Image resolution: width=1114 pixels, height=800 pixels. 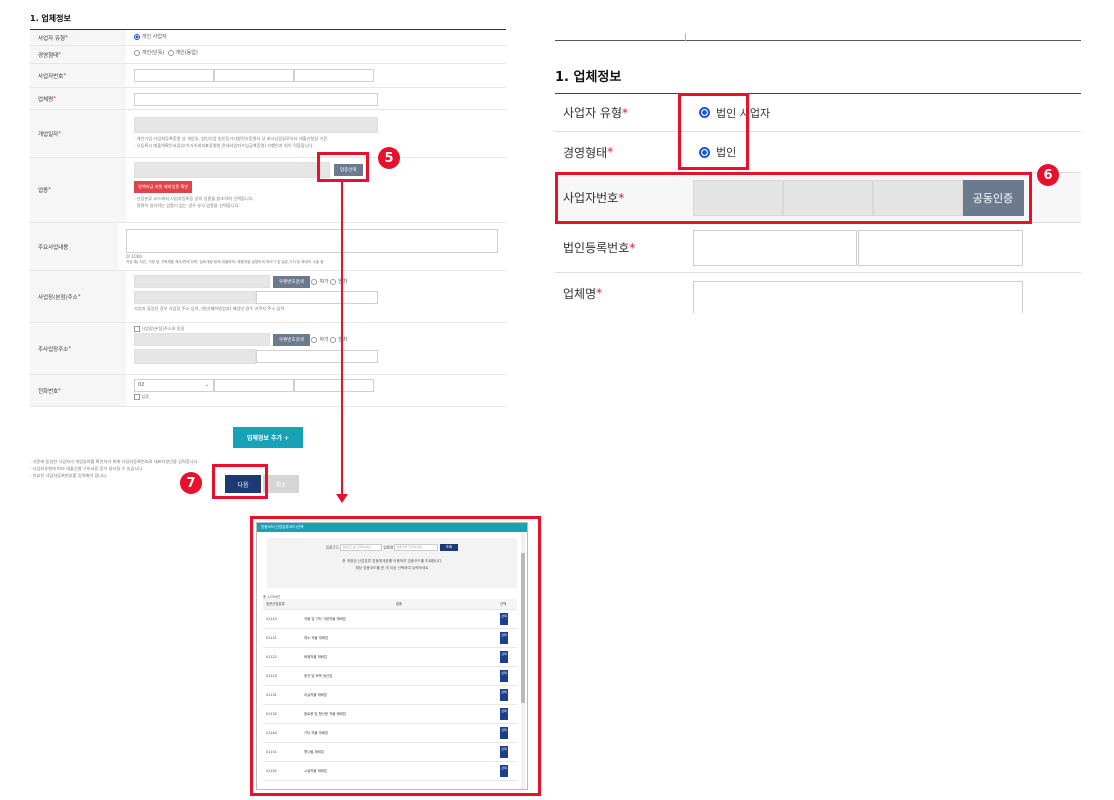 What do you see at coordinates (585, 152) in the screenshot?
I see `right-mgmt-label: 경영형태` at bounding box center [585, 152].